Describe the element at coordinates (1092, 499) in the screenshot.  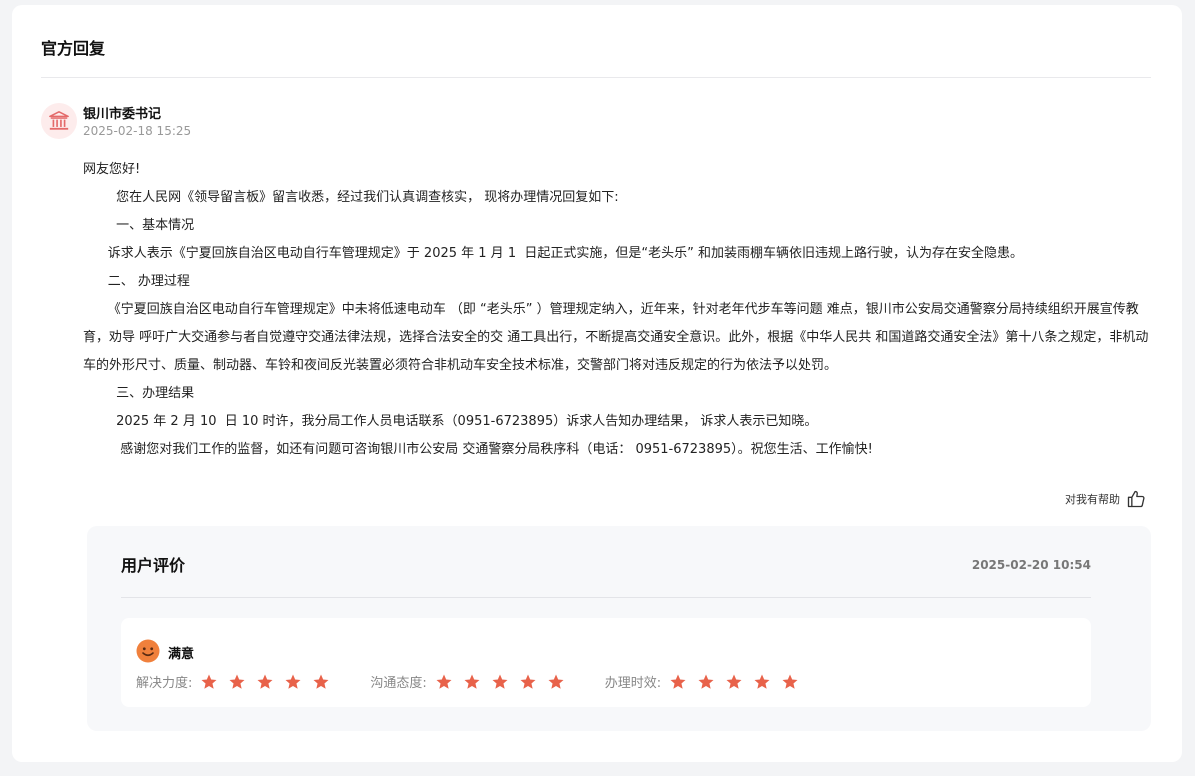
I see `helpful-label: 对我有帮助` at that location.